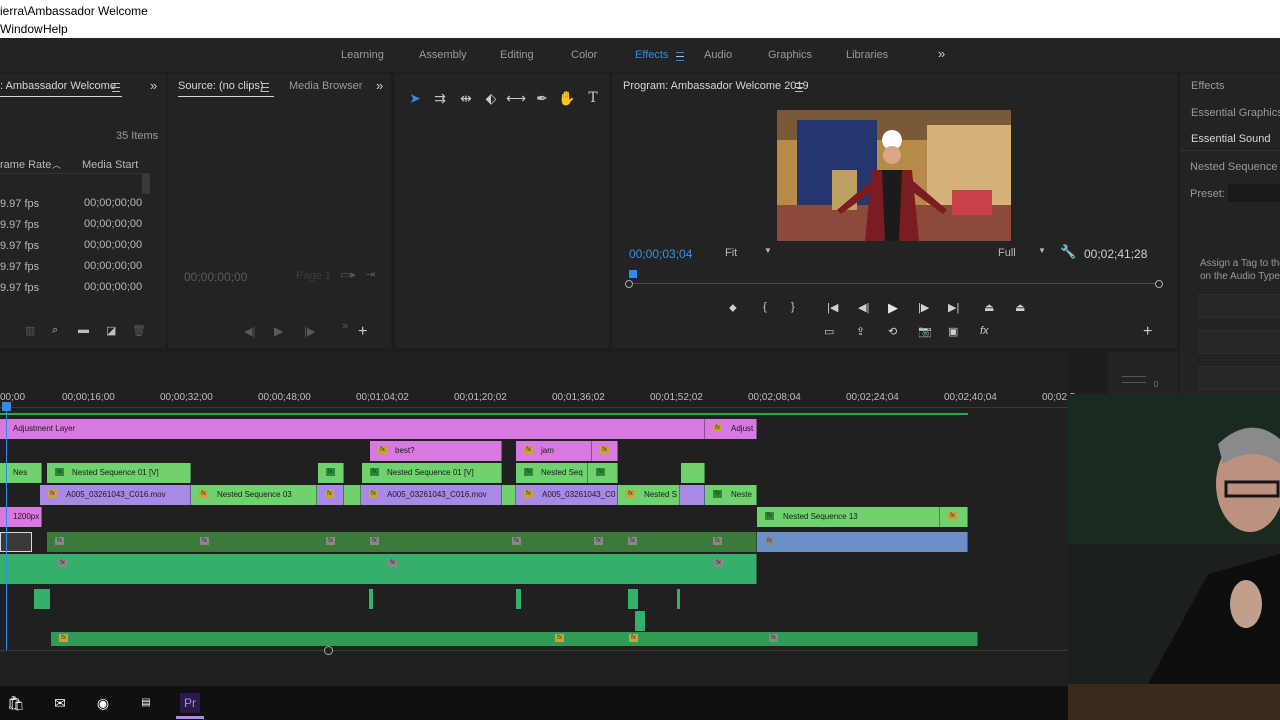  What do you see at coordinates (894, 283) in the screenshot?
I see `scrub-bar` at bounding box center [894, 283].